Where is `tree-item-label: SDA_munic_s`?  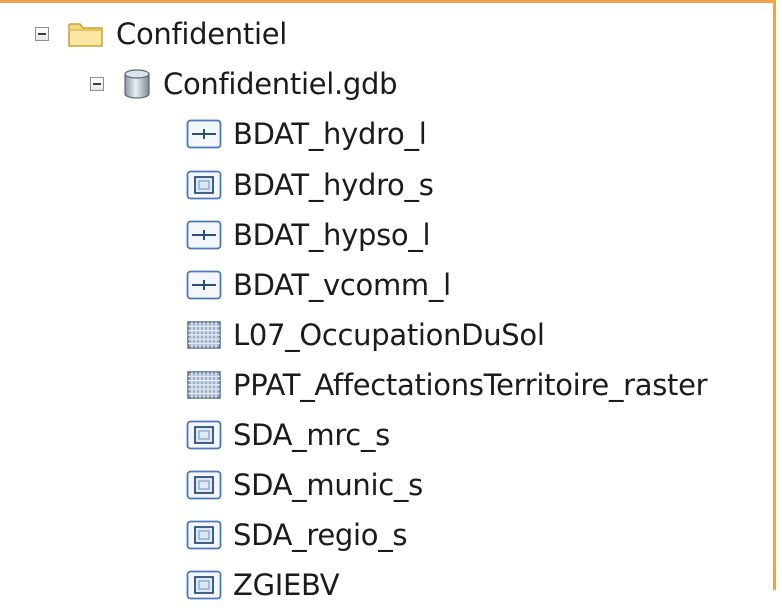
tree-item-label: SDA_munic_s is located at coordinates (328, 485).